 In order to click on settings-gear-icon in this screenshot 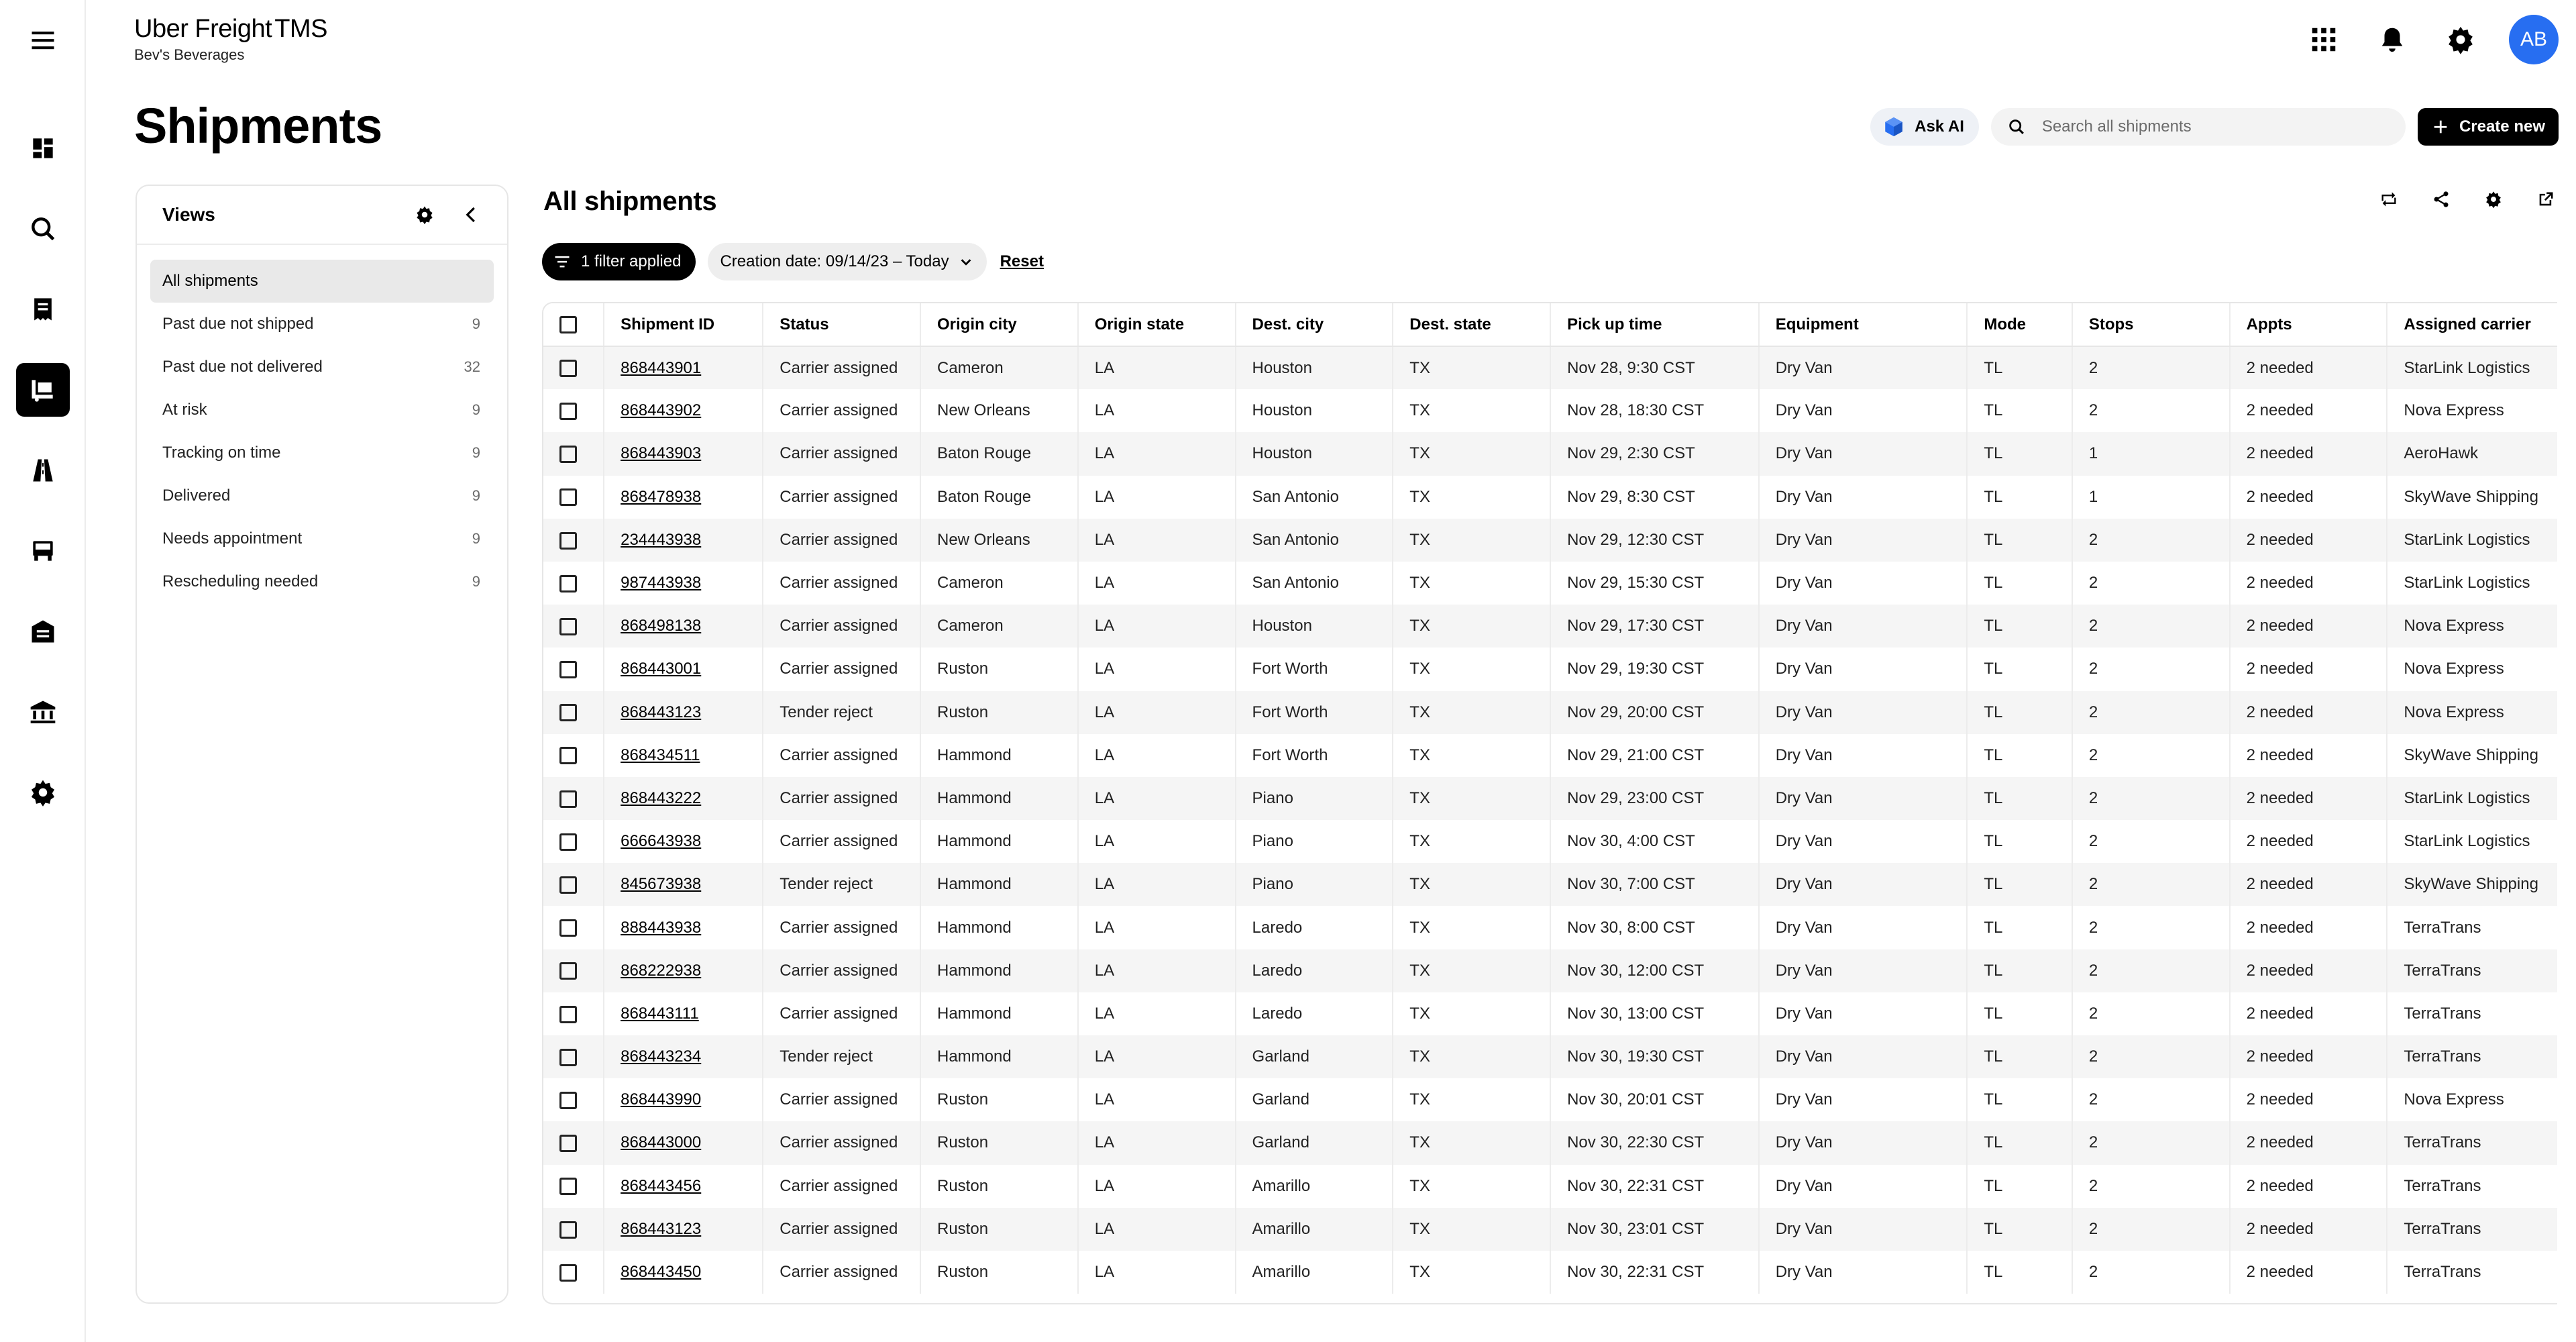, I will do `click(2460, 40)`.